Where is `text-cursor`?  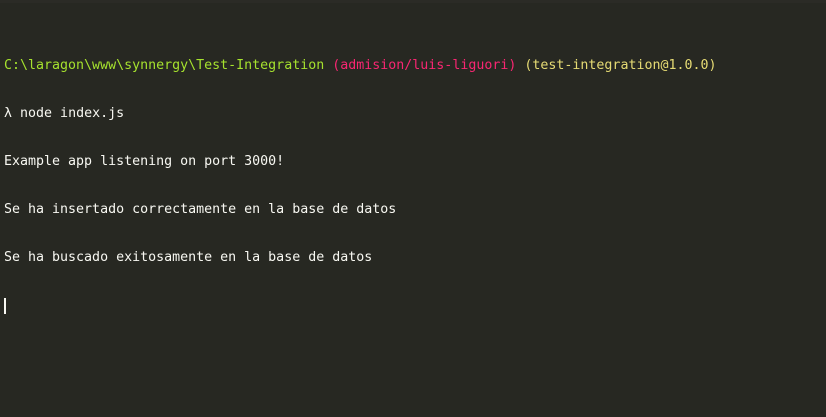
text-cursor is located at coordinates (5, 306).